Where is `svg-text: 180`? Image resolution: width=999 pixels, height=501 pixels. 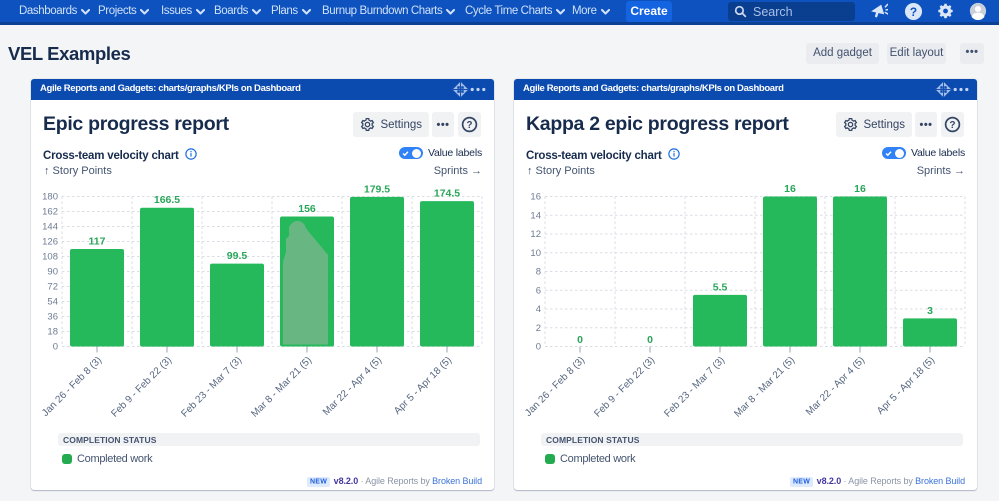 svg-text: 180 is located at coordinates (50, 197).